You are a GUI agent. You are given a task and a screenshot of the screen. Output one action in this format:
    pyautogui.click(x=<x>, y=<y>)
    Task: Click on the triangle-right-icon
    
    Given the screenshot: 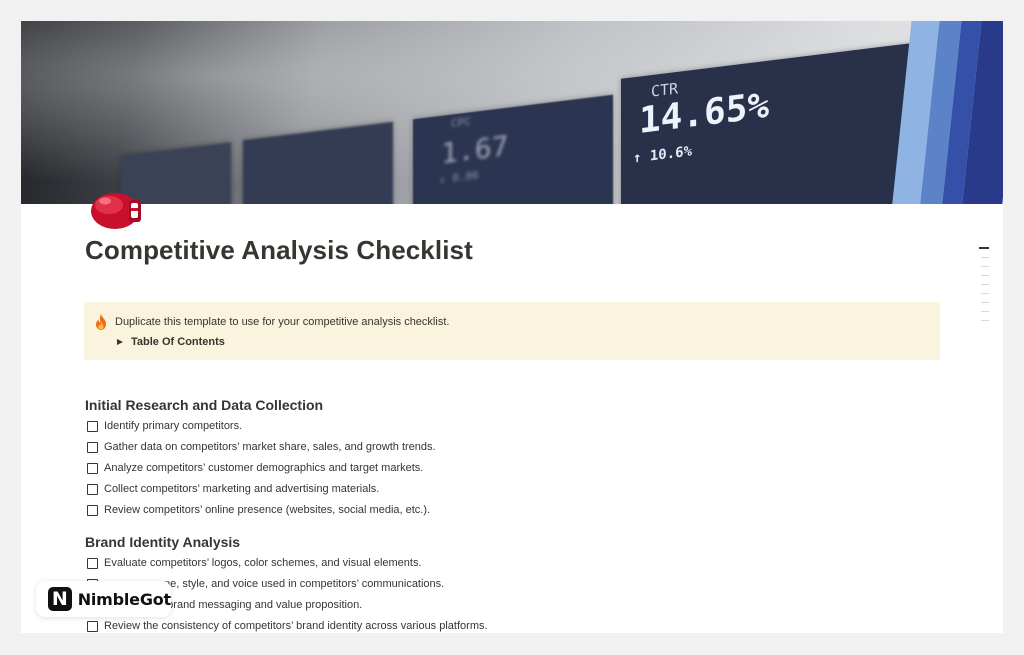 What is the action you would take?
    pyautogui.click(x=120, y=342)
    